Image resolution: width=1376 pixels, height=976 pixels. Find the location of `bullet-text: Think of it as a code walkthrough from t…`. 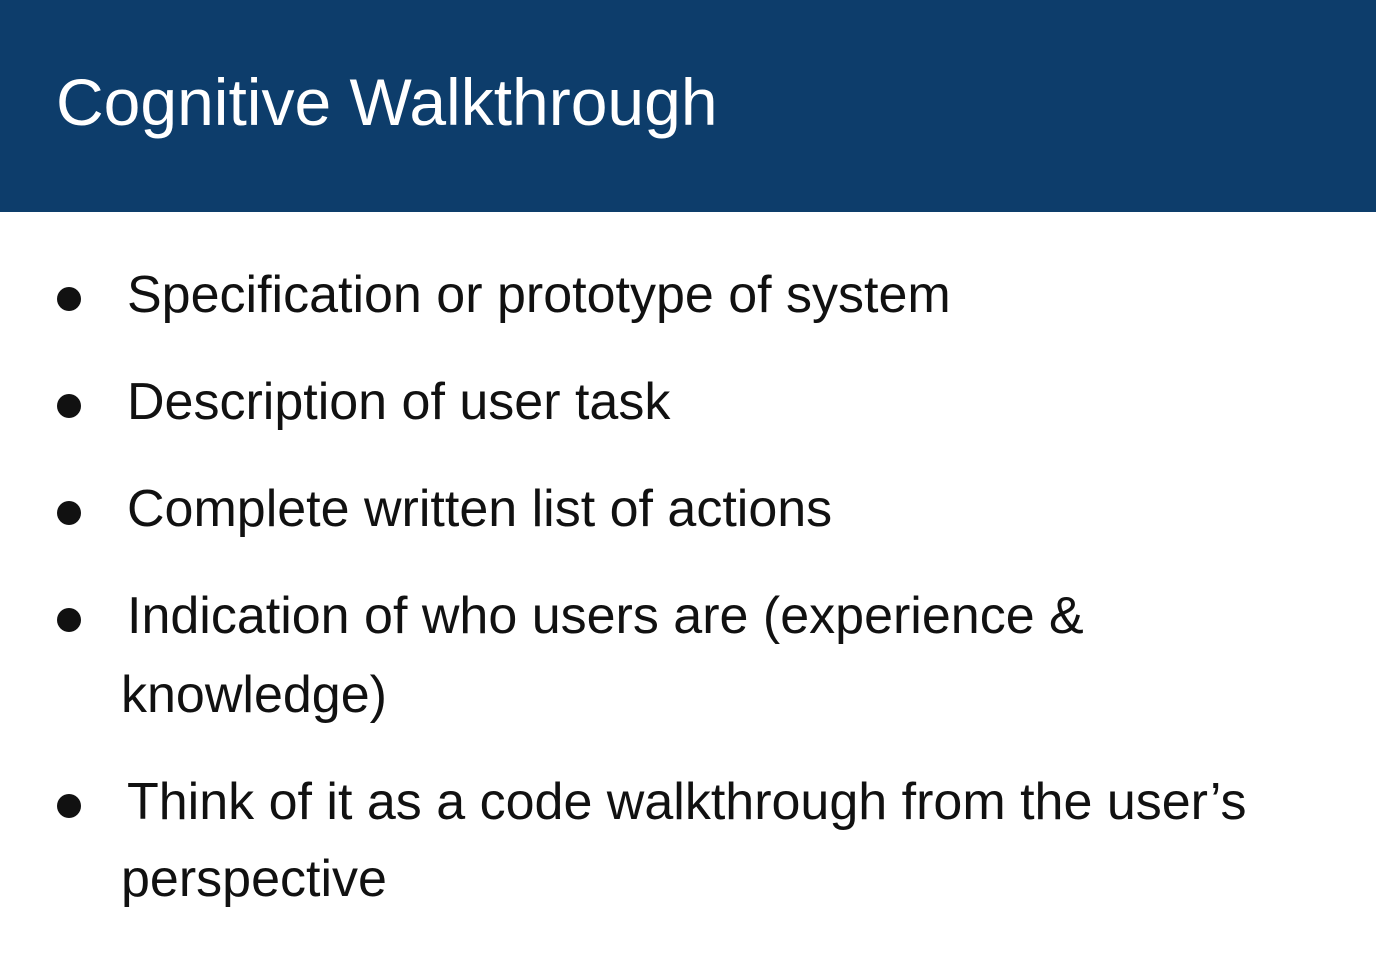

bullet-text: Think of it as a code walkthrough from t… is located at coordinates (687, 802).